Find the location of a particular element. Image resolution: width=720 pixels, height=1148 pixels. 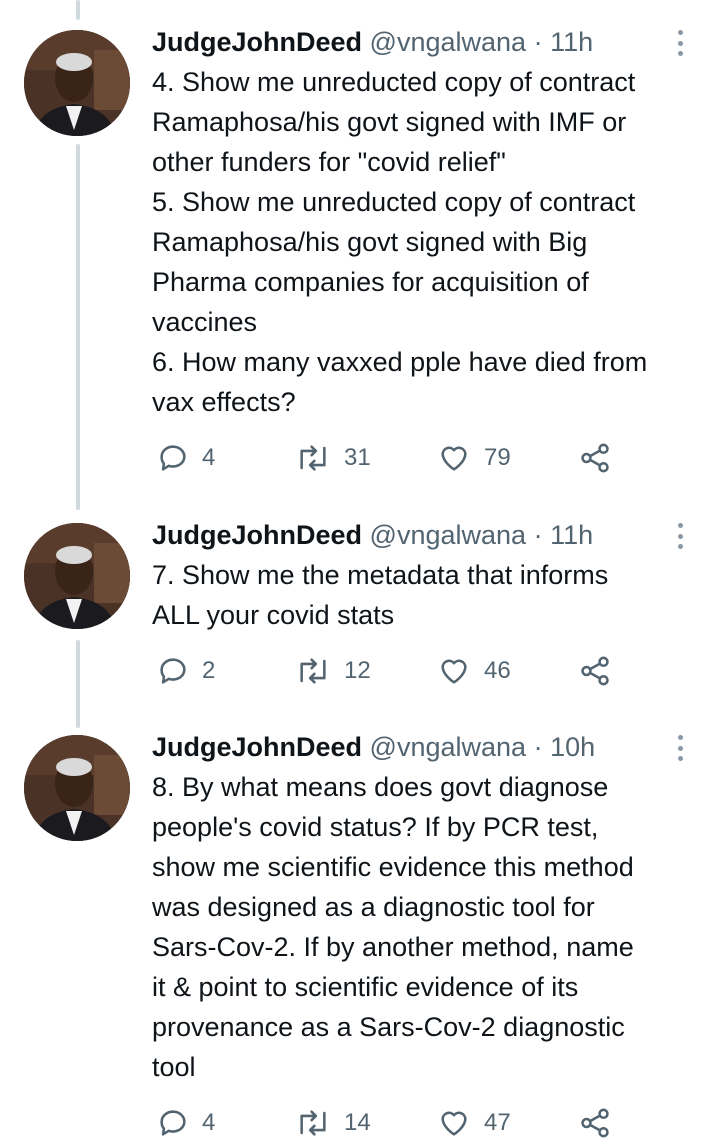

retweet-button: 12 is located at coordinates (332, 671).